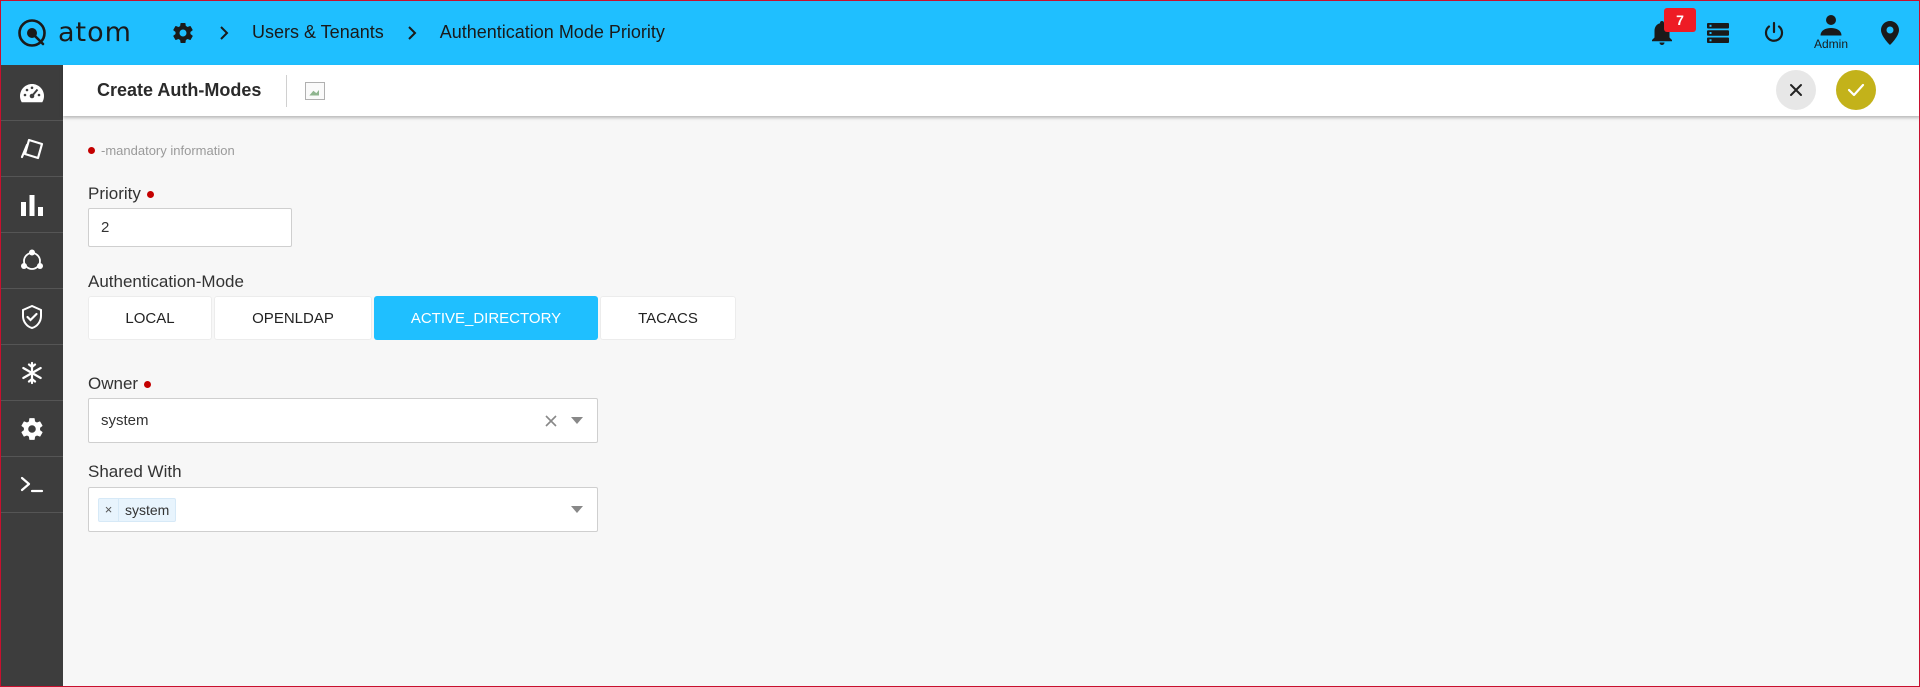  I want to click on dashboard-icon, so click(31, 92).